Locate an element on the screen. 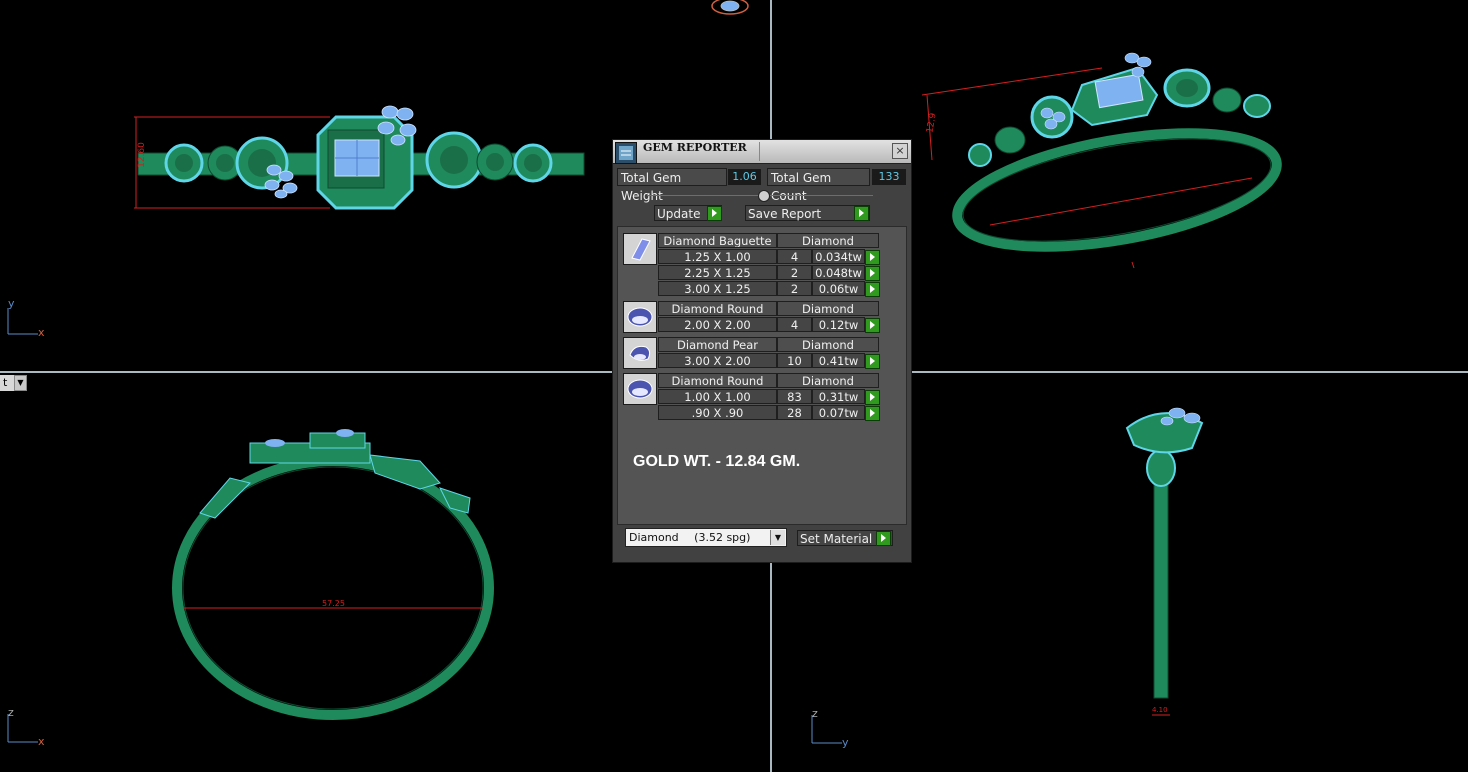 Image resolution: width=1468 pixels, height=772 pixels. save-report-label: Save Report is located at coordinates (785, 214).